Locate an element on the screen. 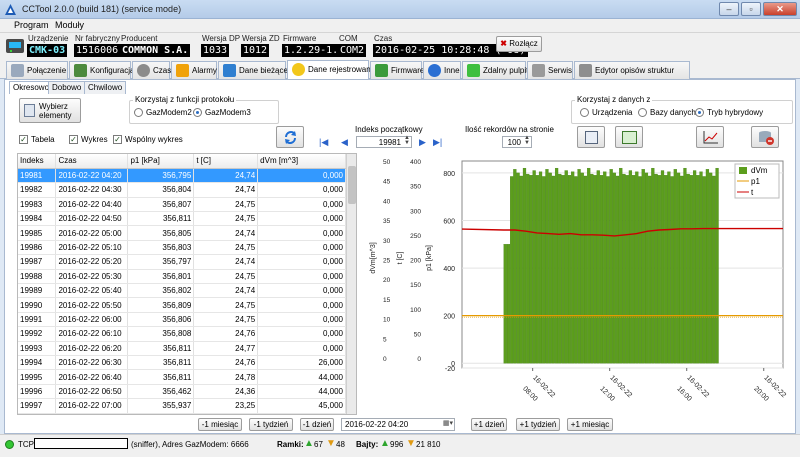  table-row: 199982016-02-22 07:10355,50823,1545,000 is located at coordinates (182, 413).